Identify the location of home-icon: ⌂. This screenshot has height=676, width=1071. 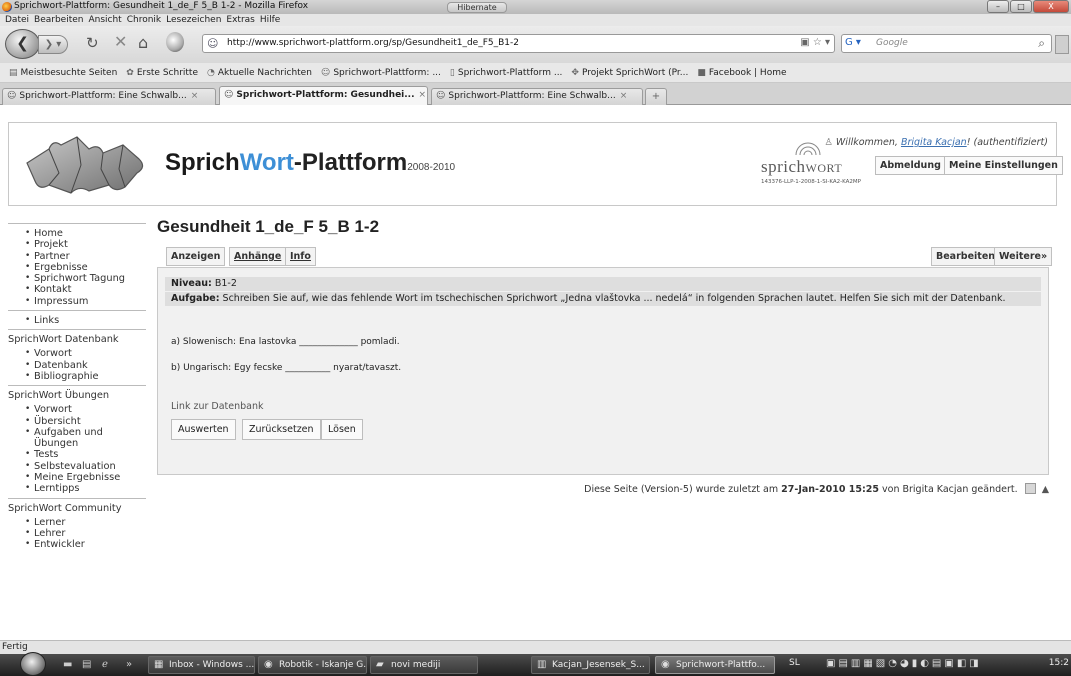
(143, 42).